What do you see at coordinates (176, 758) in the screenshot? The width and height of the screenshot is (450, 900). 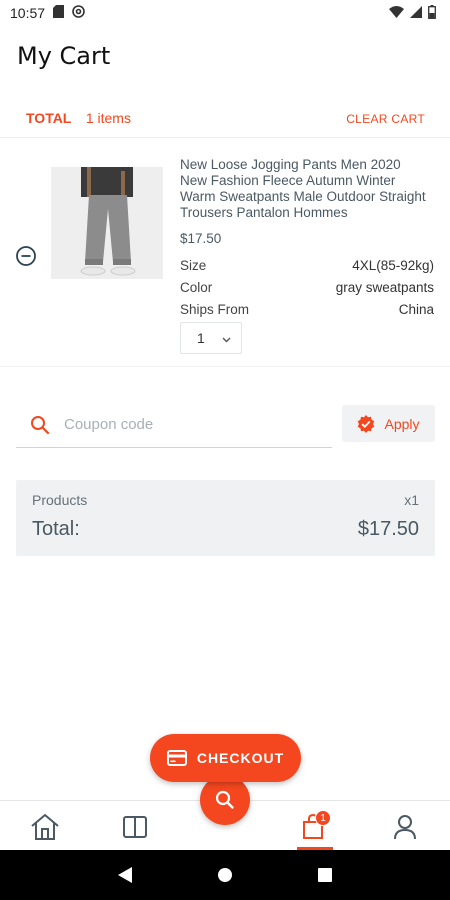 I see `credit-card-icon` at bounding box center [176, 758].